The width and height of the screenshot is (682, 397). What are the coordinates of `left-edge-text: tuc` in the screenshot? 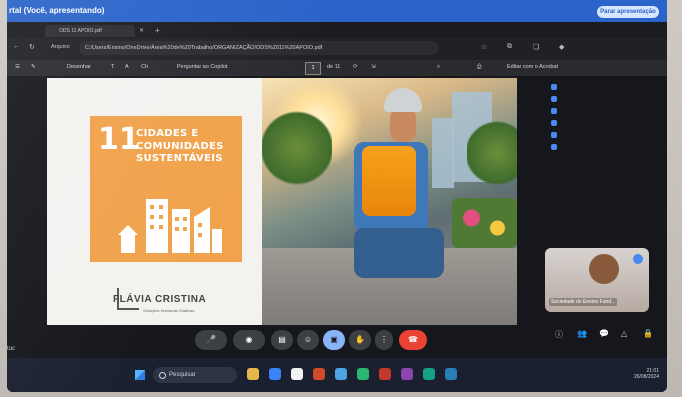 It's located at (11, 349).